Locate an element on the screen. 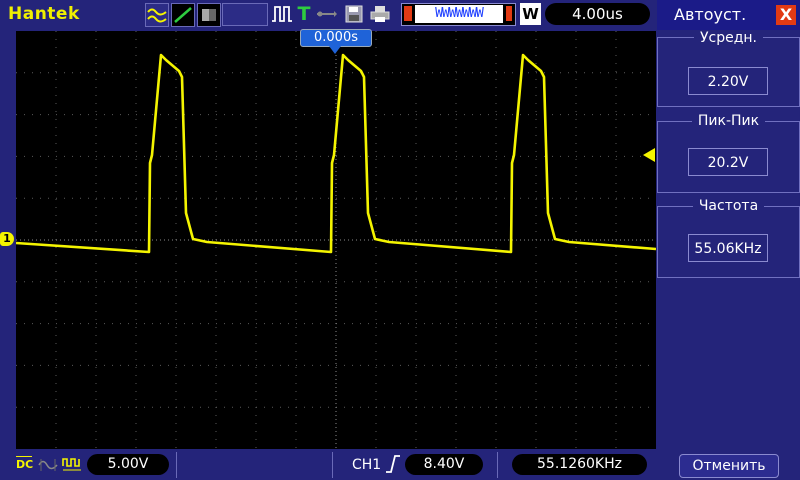 This screenshot has height=480, width=800. memory-indicator: WWWWWWW is located at coordinates (458, 14).